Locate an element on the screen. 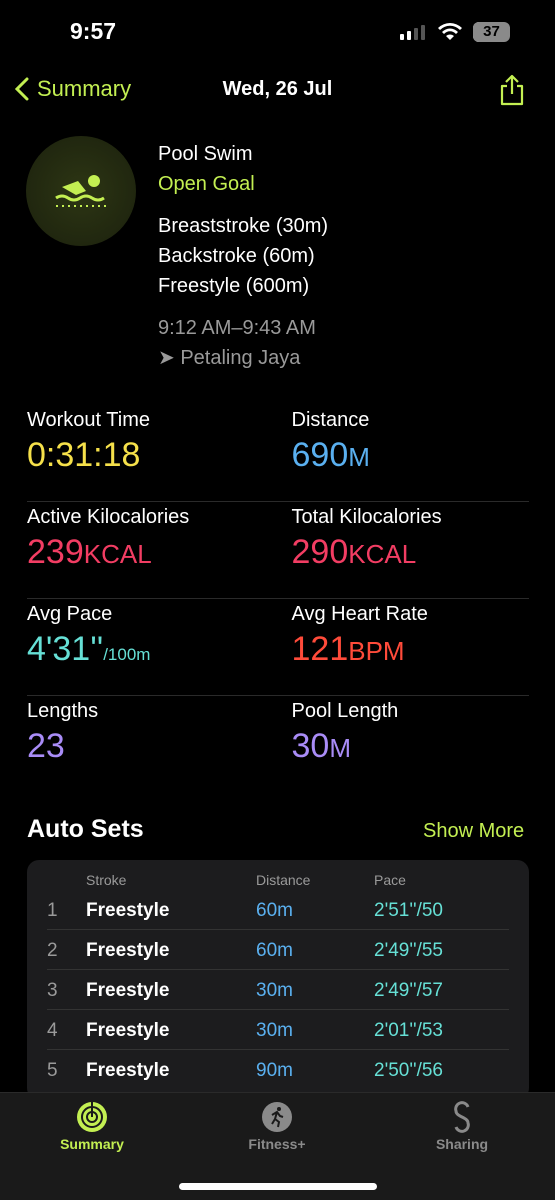 This screenshot has width=555, height=1200. metric: Workout Time 0:31:18 is located at coordinates (146, 455).